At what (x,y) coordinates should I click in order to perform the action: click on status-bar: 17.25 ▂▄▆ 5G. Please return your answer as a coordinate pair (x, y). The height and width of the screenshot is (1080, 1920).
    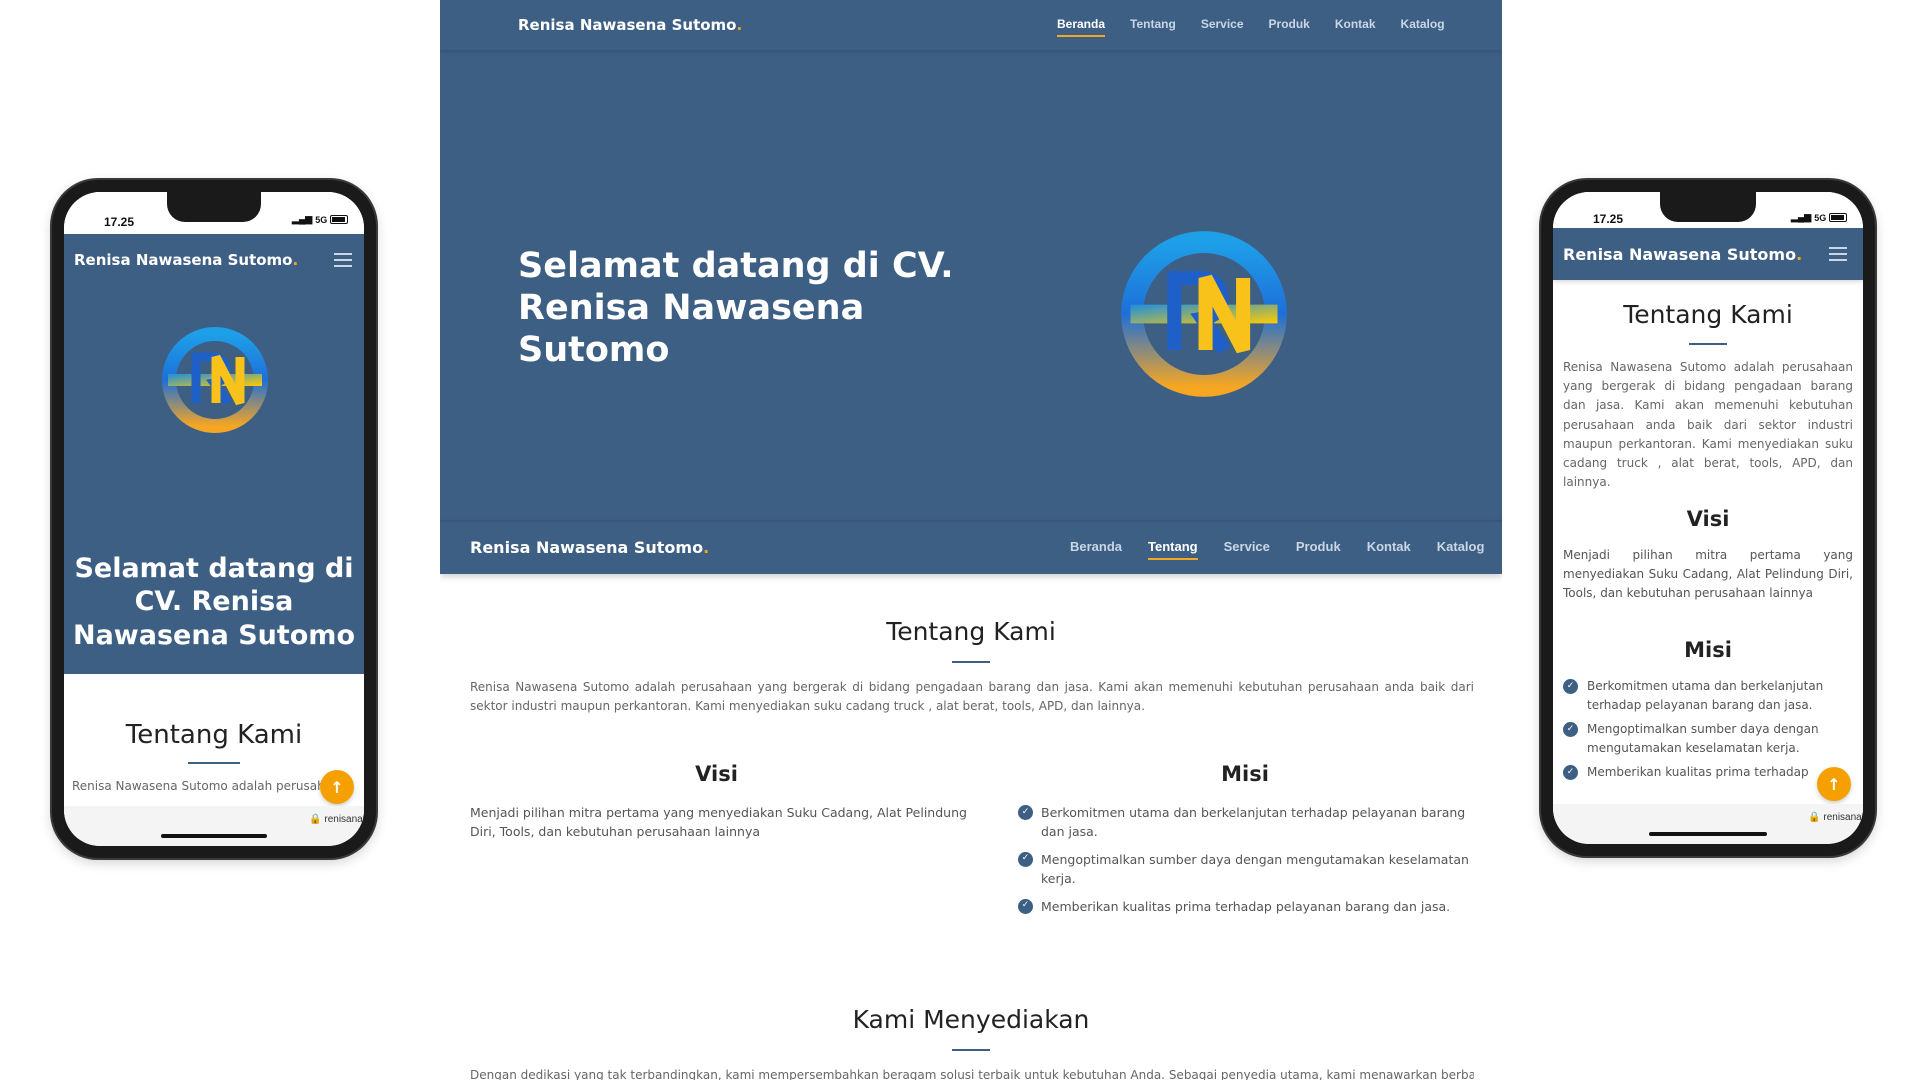
    Looking at the image, I should click on (214, 213).